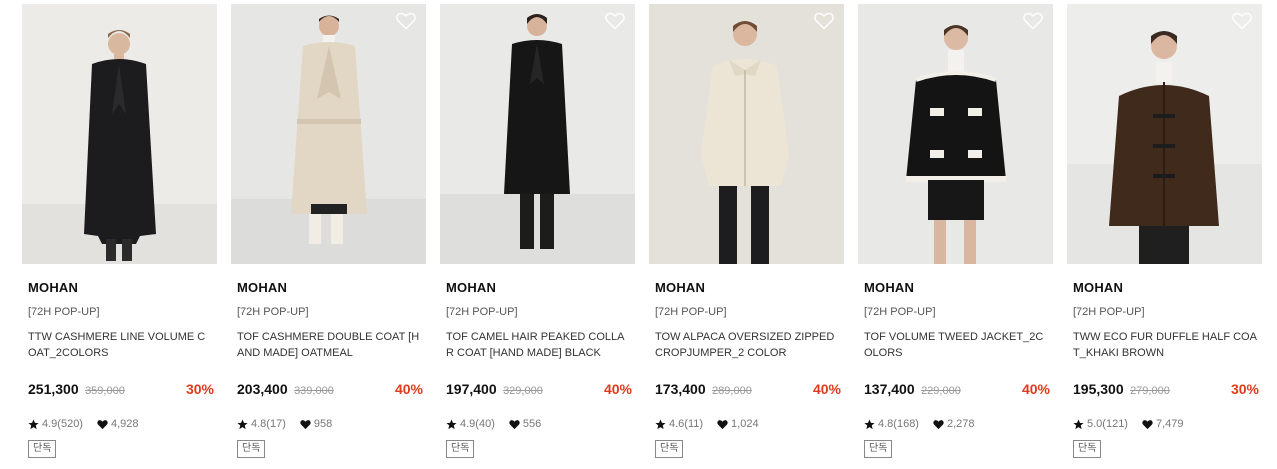  I want to click on sale-price: 173,400, so click(680, 389).